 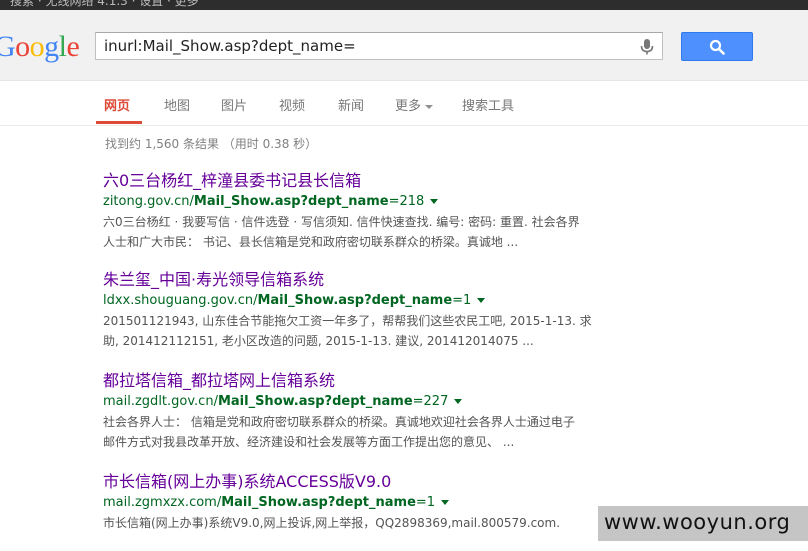 What do you see at coordinates (160, 401) in the screenshot?
I see `result-url-domain: mail.zgdlt.gov.cn/` at bounding box center [160, 401].